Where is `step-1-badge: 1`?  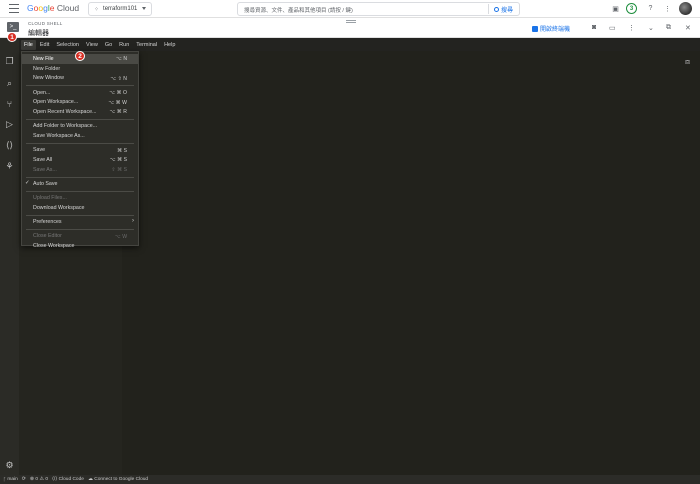 step-1-badge: 1 is located at coordinates (12, 37).